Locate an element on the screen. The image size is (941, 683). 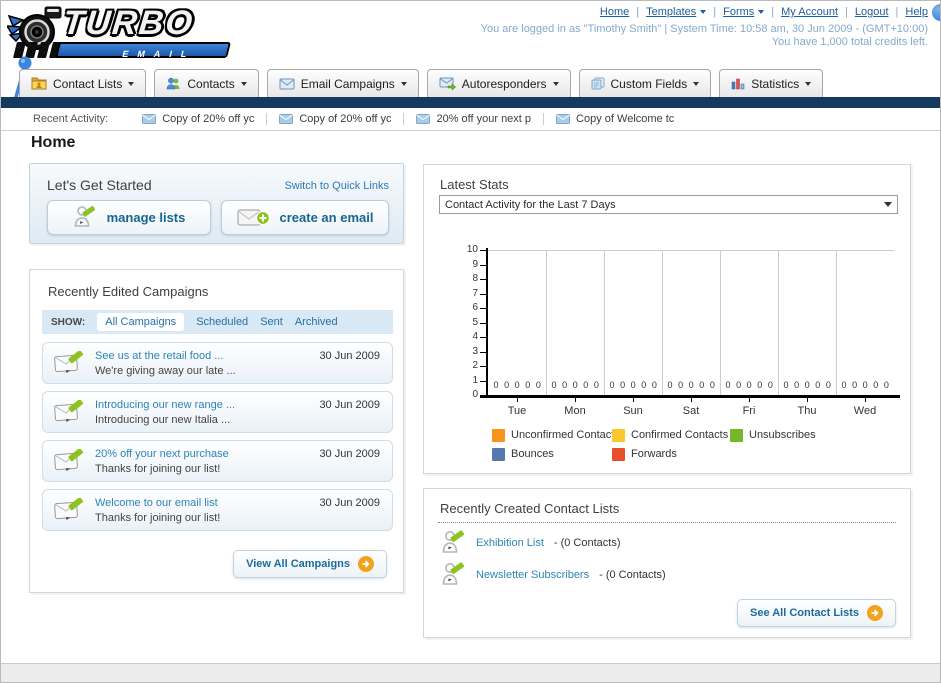
campaign-subtitle: Thanks for joining our list! is located at coordinates (158, 469).